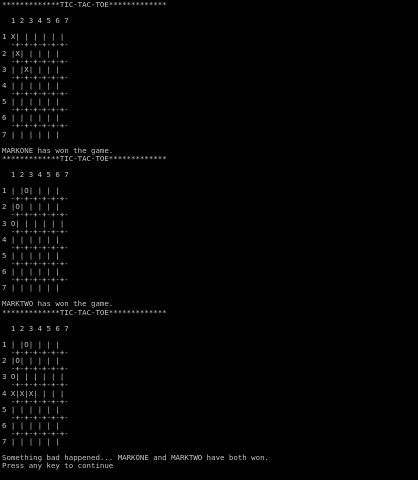 This screenshot has width=418, height=480. What do you see at coordinates (58, 466) in the screenshot?
I see `console-line: Press any key to continue` at bounding box center [58, 466].